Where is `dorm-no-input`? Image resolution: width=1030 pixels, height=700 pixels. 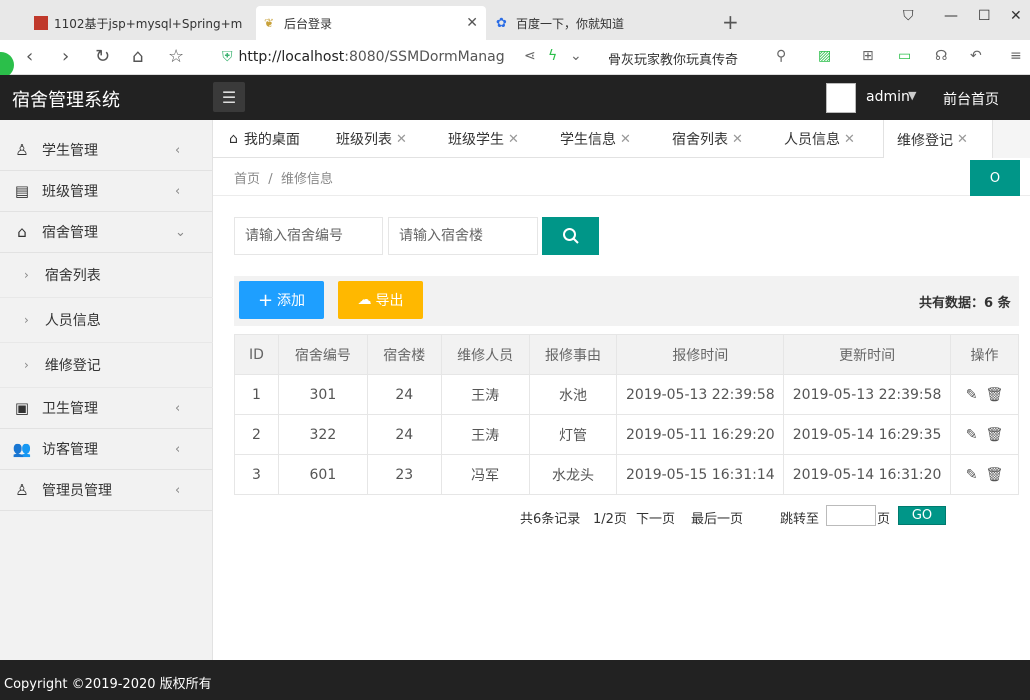 dorm-no-input is located at coordinates (308, 236).